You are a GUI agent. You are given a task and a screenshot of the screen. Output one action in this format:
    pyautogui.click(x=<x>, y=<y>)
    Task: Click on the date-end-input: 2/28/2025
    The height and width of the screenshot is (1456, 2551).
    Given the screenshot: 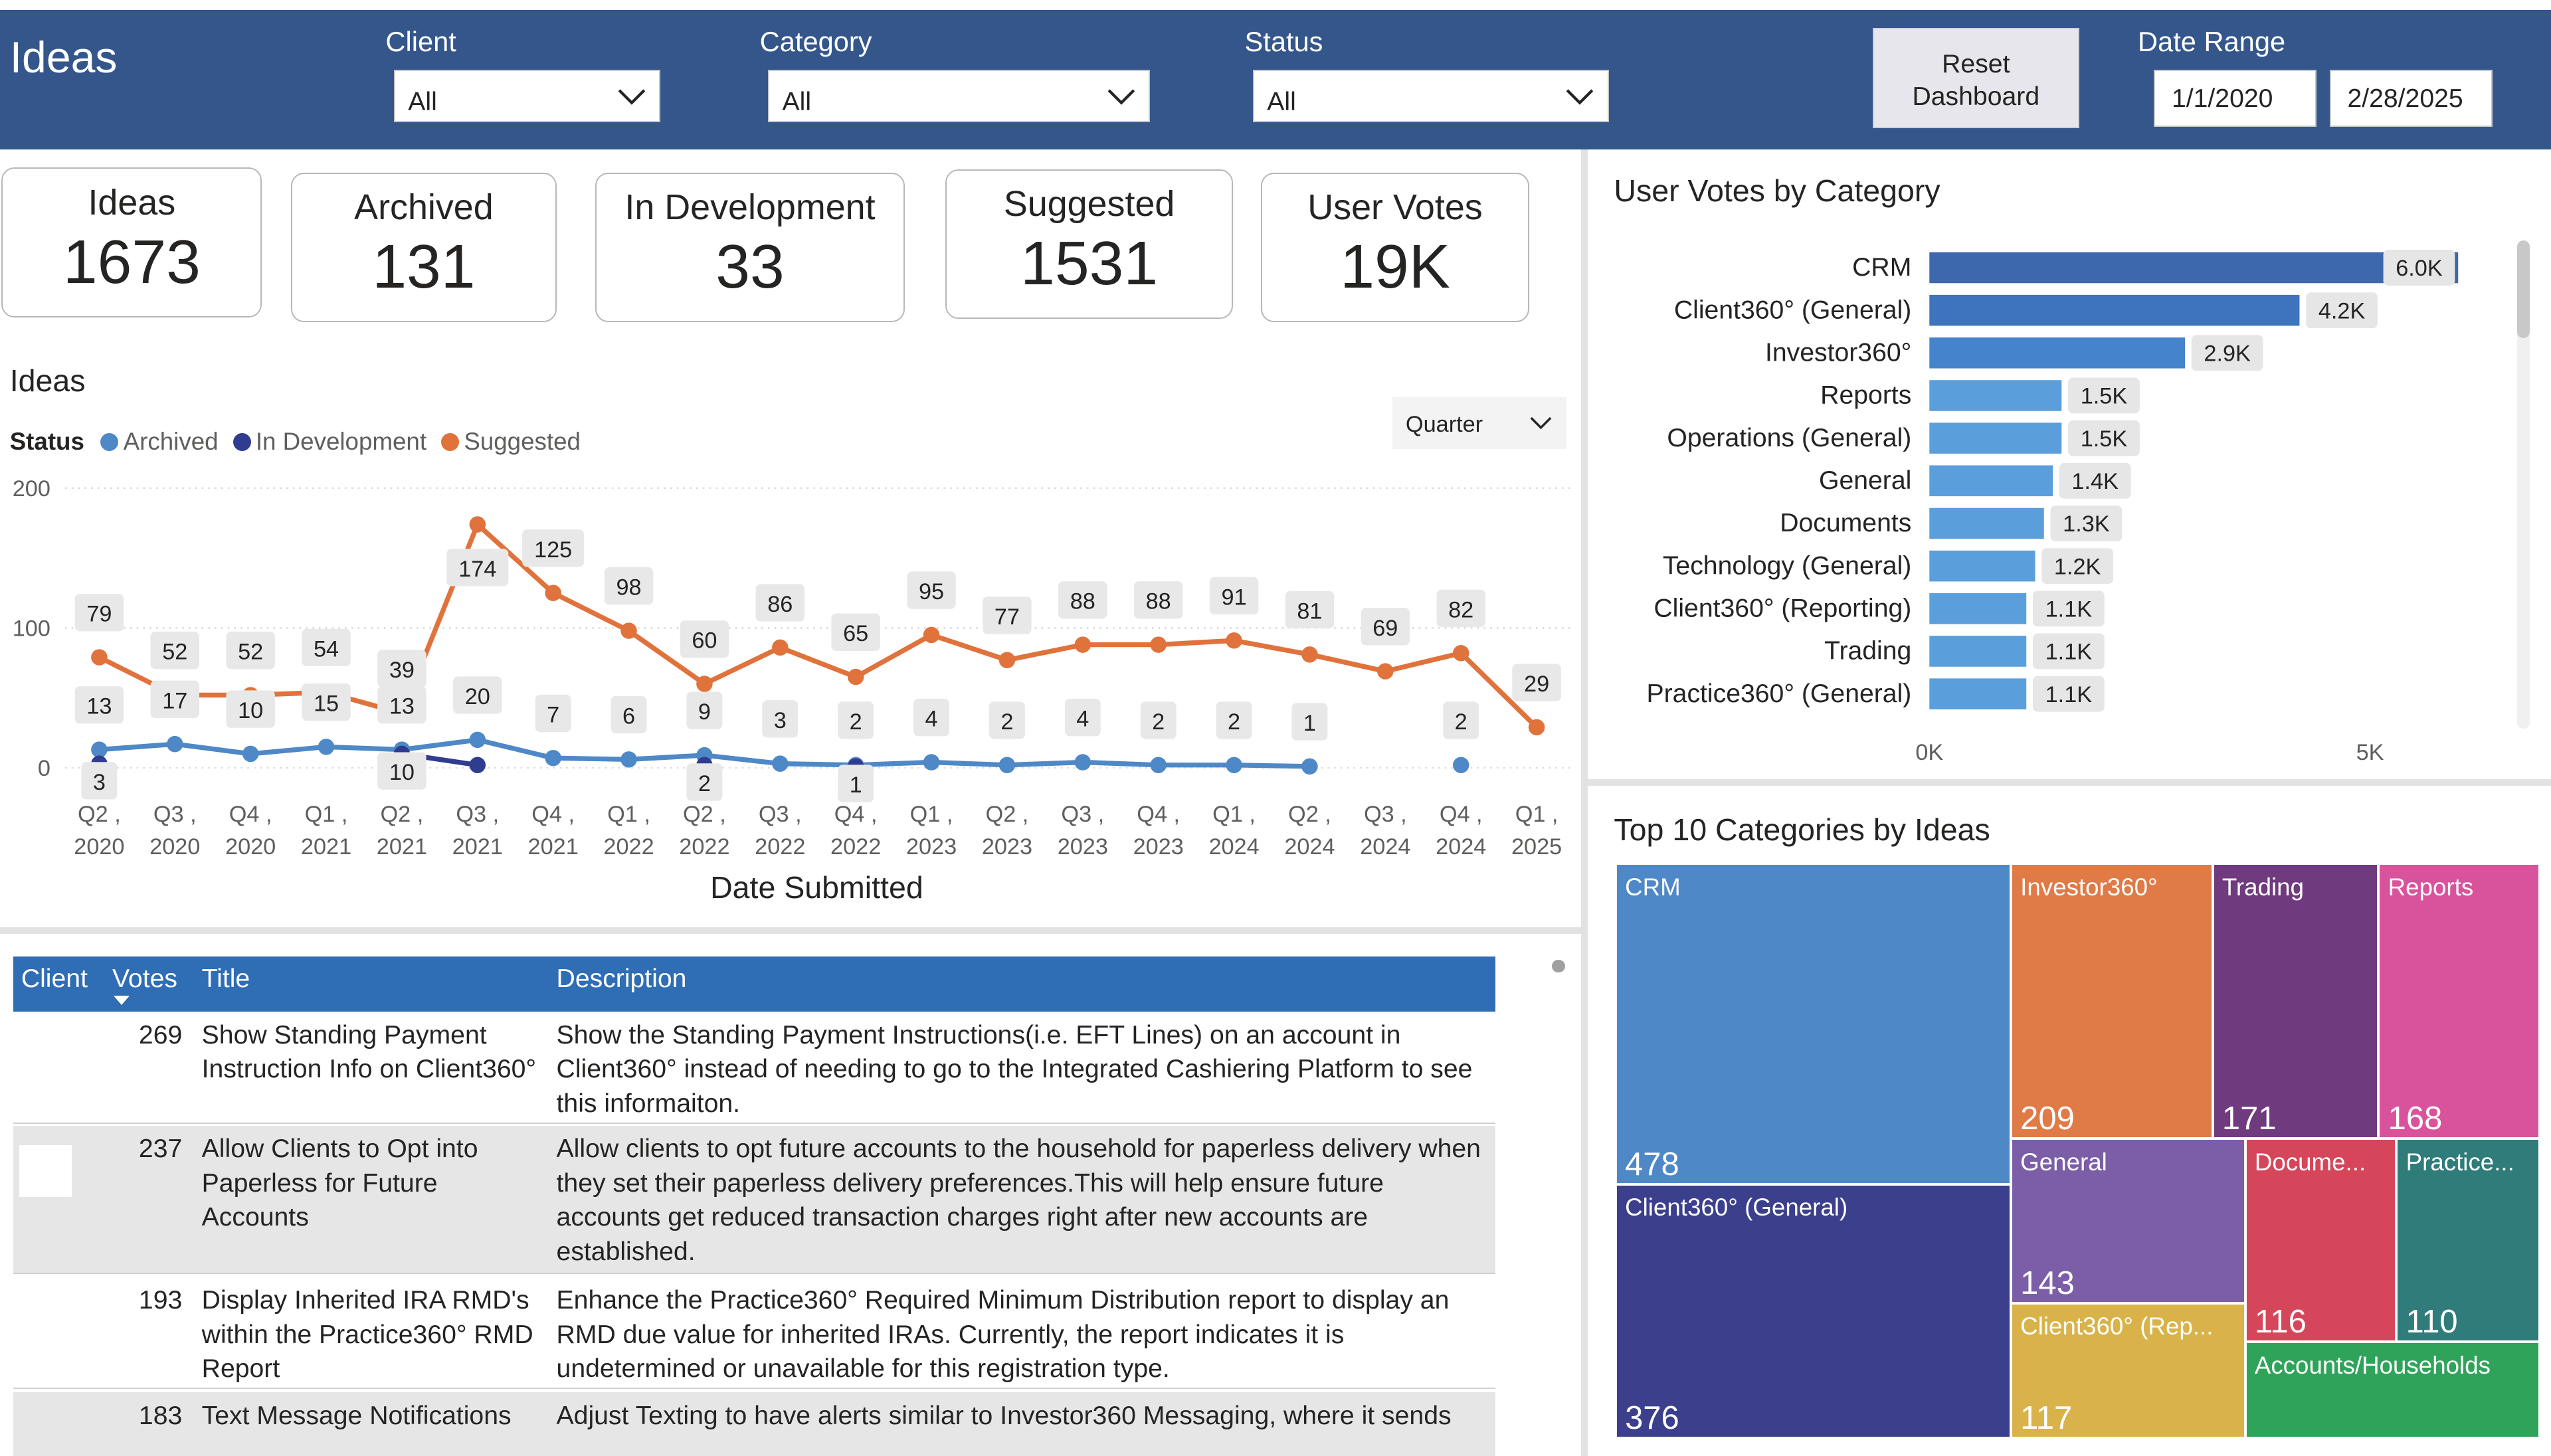 What is the action you would take?
    pyautogui.click(x=2411, y=98)
    